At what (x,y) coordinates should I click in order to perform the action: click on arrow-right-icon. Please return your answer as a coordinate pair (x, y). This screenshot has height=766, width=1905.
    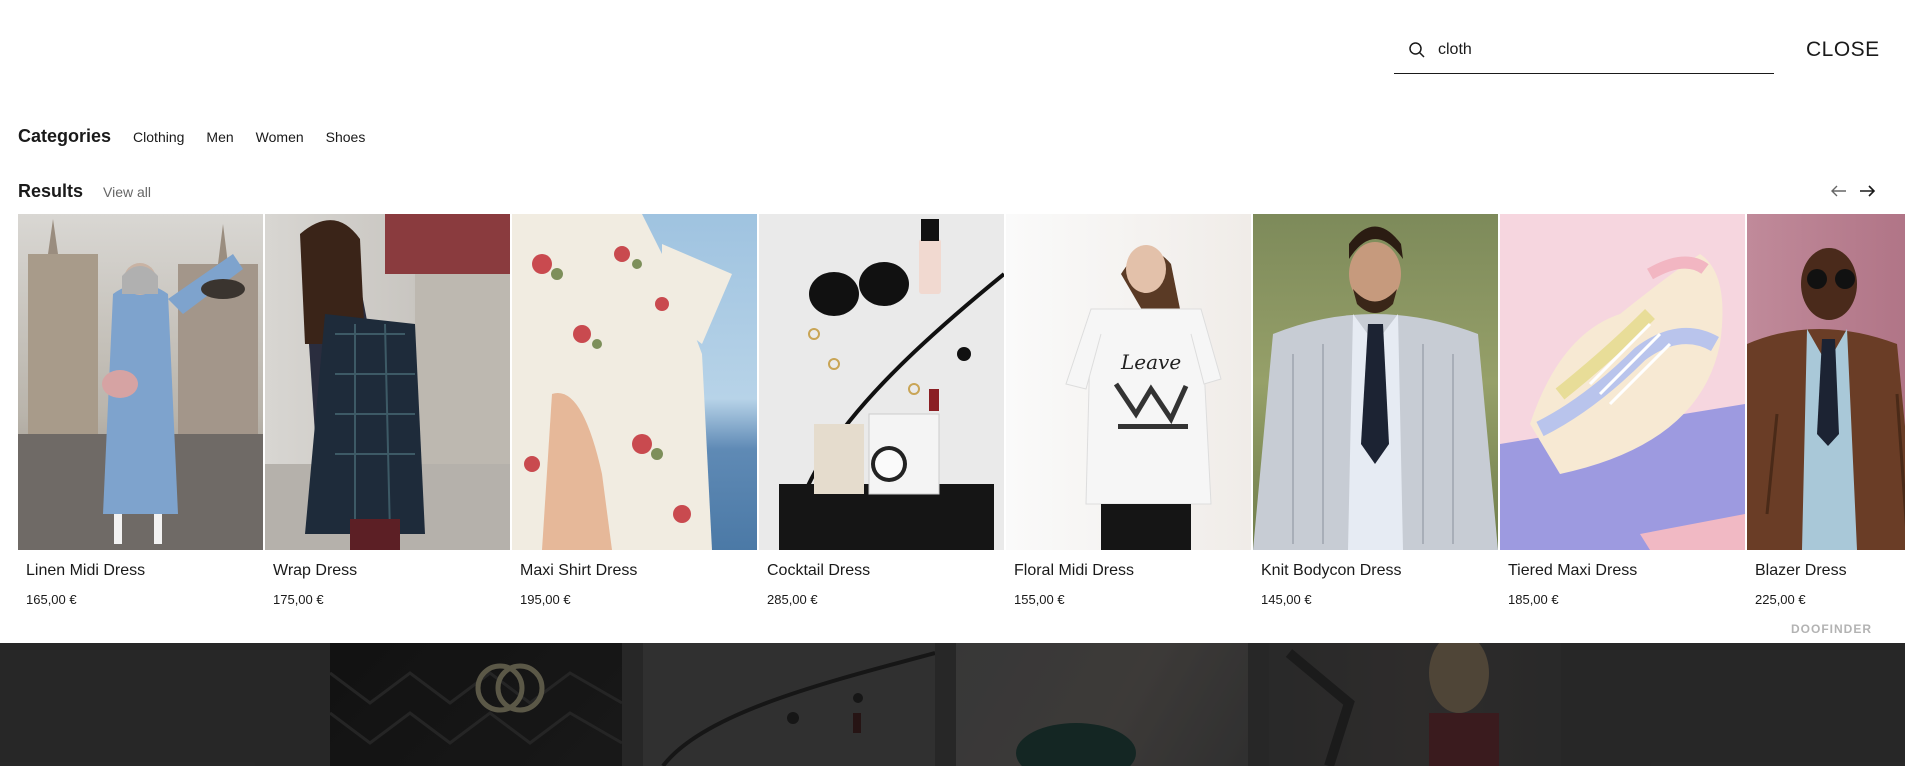
    Looking at the image, I should click on (1867, 191).